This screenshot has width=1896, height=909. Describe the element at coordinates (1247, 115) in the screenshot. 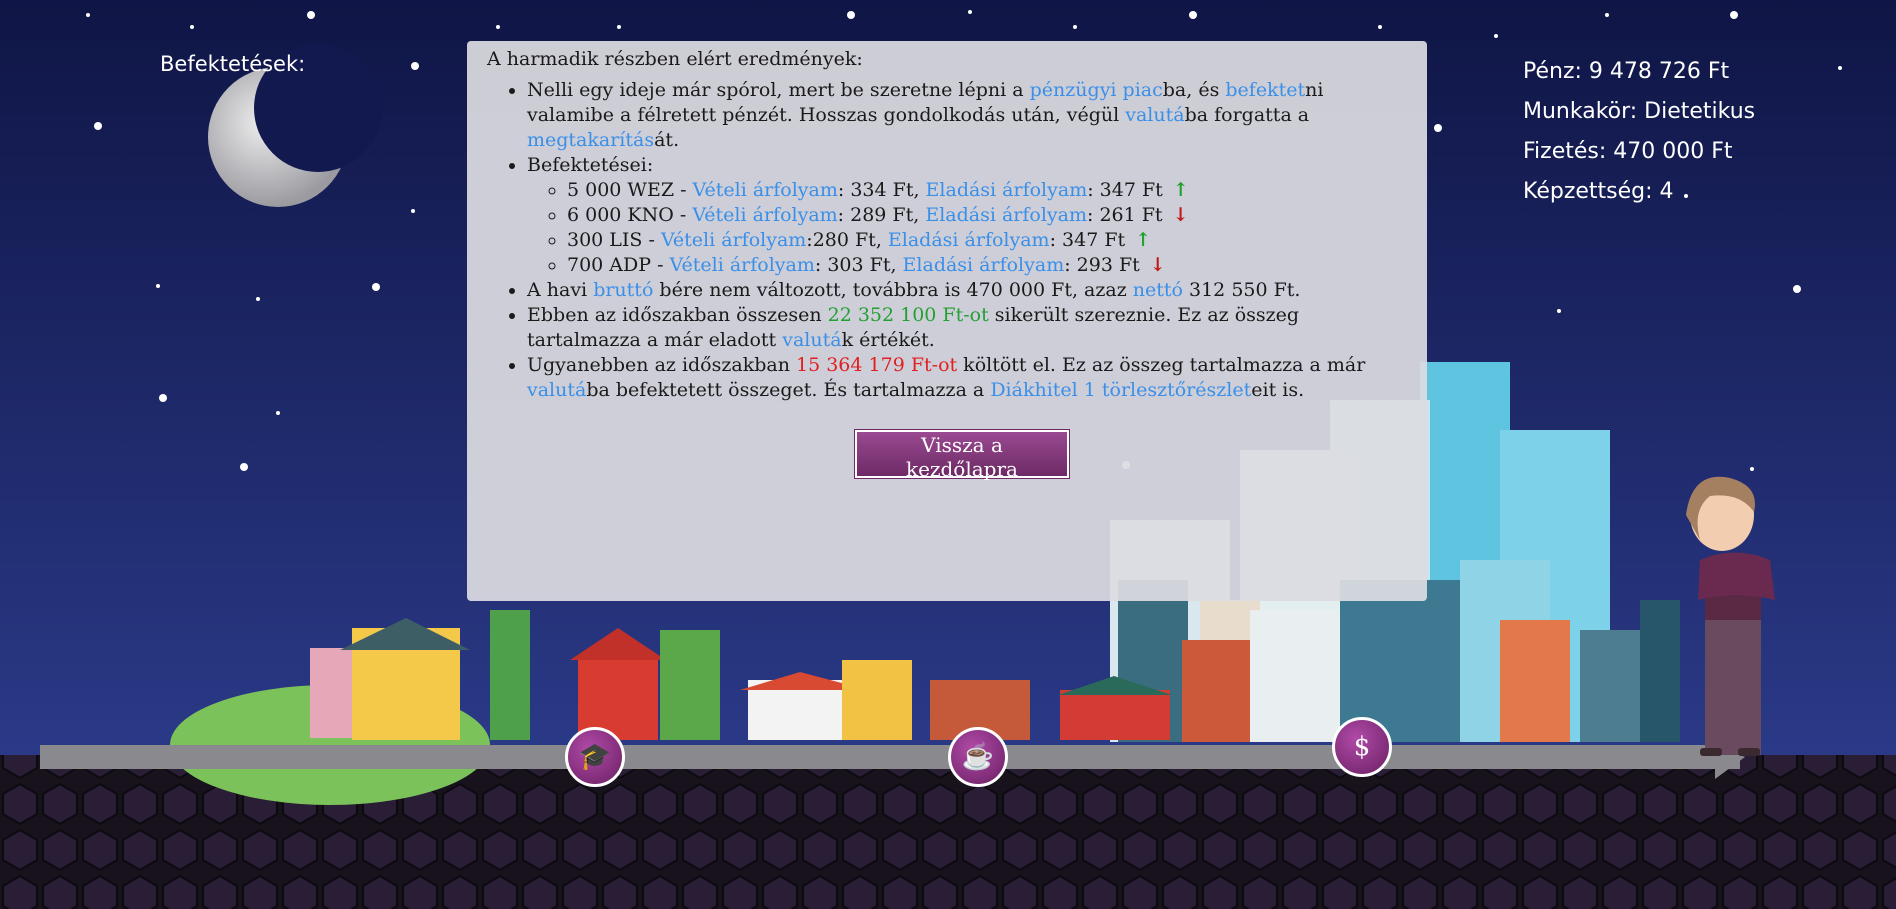

I see `text: ba forgatta a` at that location.